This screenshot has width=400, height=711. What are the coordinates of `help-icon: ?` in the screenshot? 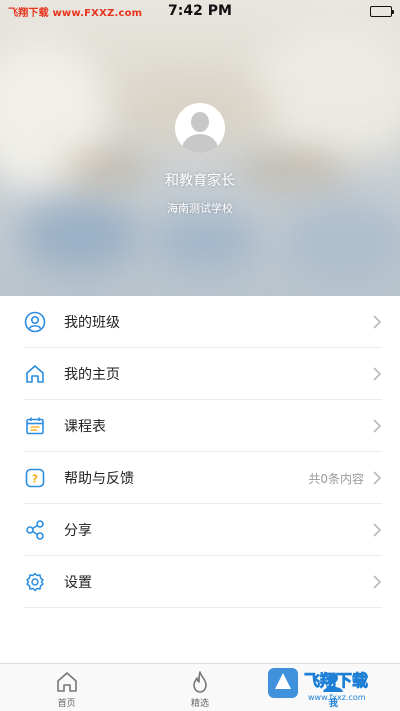 It's located at (35, 478).